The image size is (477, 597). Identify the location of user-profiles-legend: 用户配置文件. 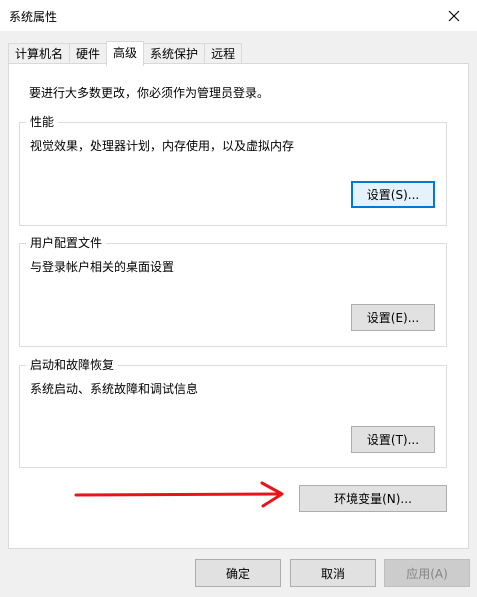
(66, 243).